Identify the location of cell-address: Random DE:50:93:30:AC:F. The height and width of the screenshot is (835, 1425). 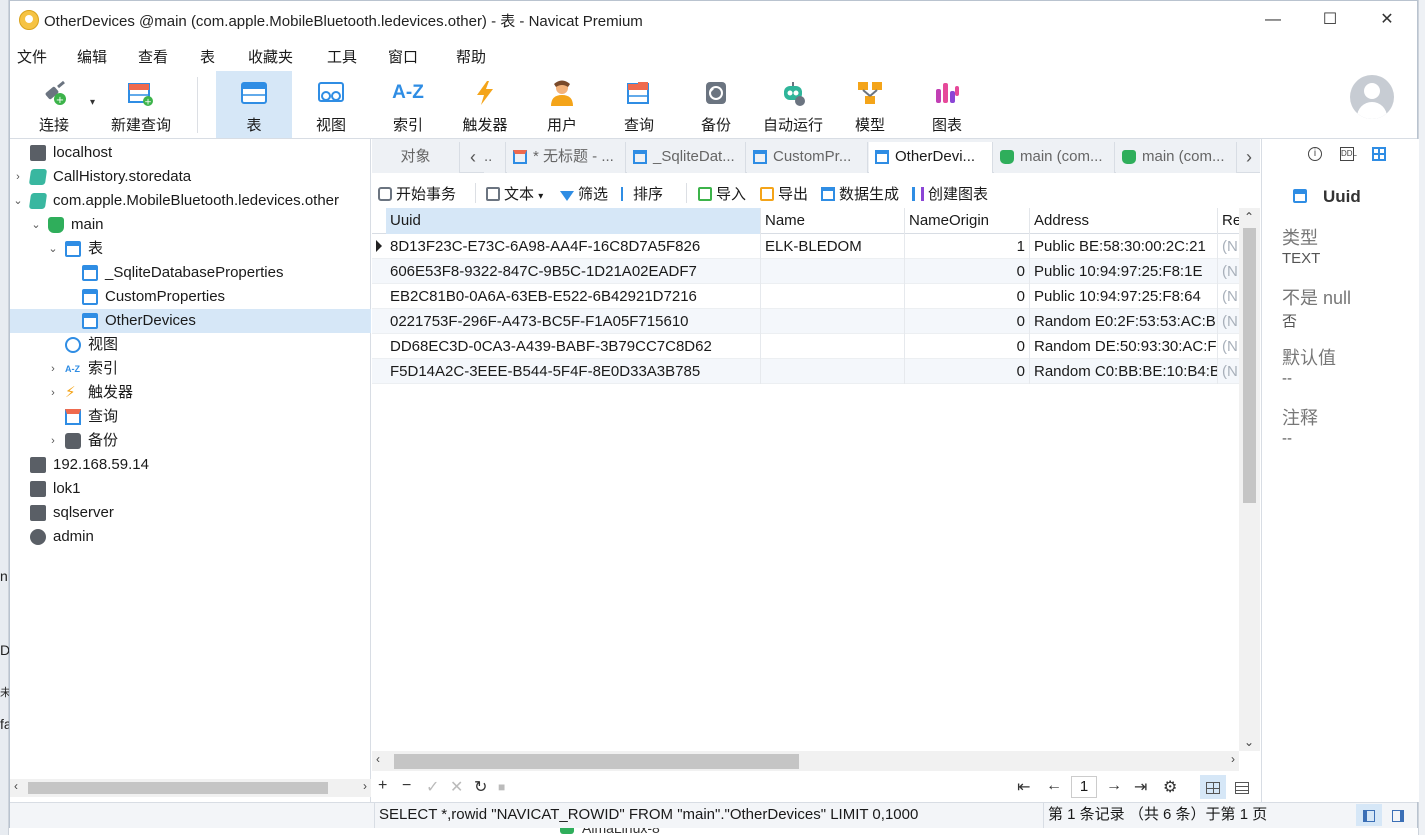
(1124, 346).